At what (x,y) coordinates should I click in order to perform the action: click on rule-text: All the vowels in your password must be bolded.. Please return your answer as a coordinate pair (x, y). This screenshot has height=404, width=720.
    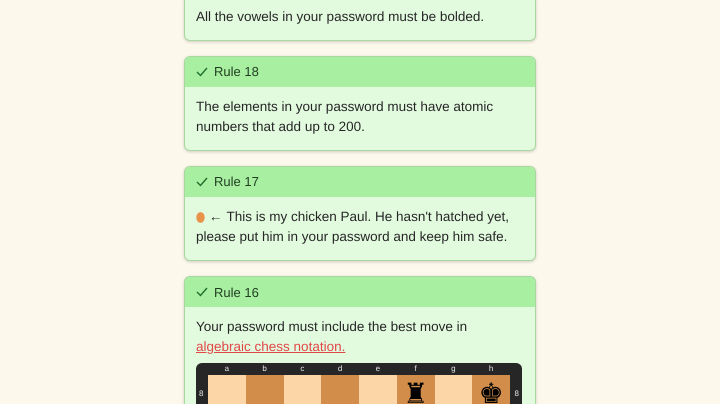
    Looking at the image, I should click on (341, 17).